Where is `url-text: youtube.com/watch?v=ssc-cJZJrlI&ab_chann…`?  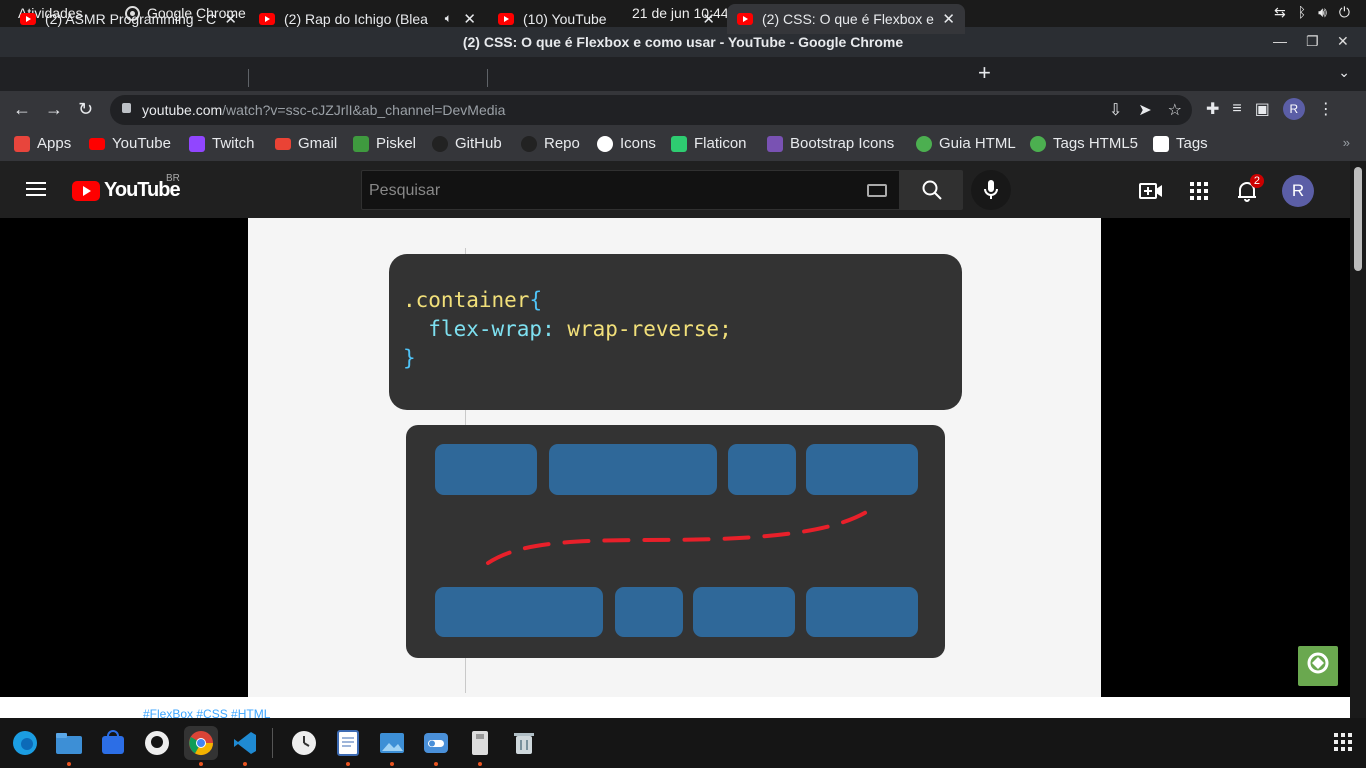
url-text: youtube.com/watch?v=ssc-cJZJrlI&ab_chann… is located at coordinates (323, 110).